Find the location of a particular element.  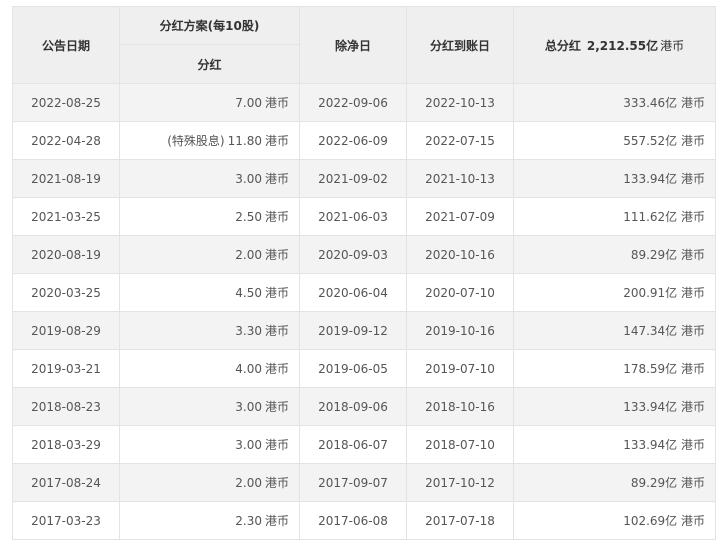

cell-ex-date: 2019-06-05 is located at coordinates (353, 368).